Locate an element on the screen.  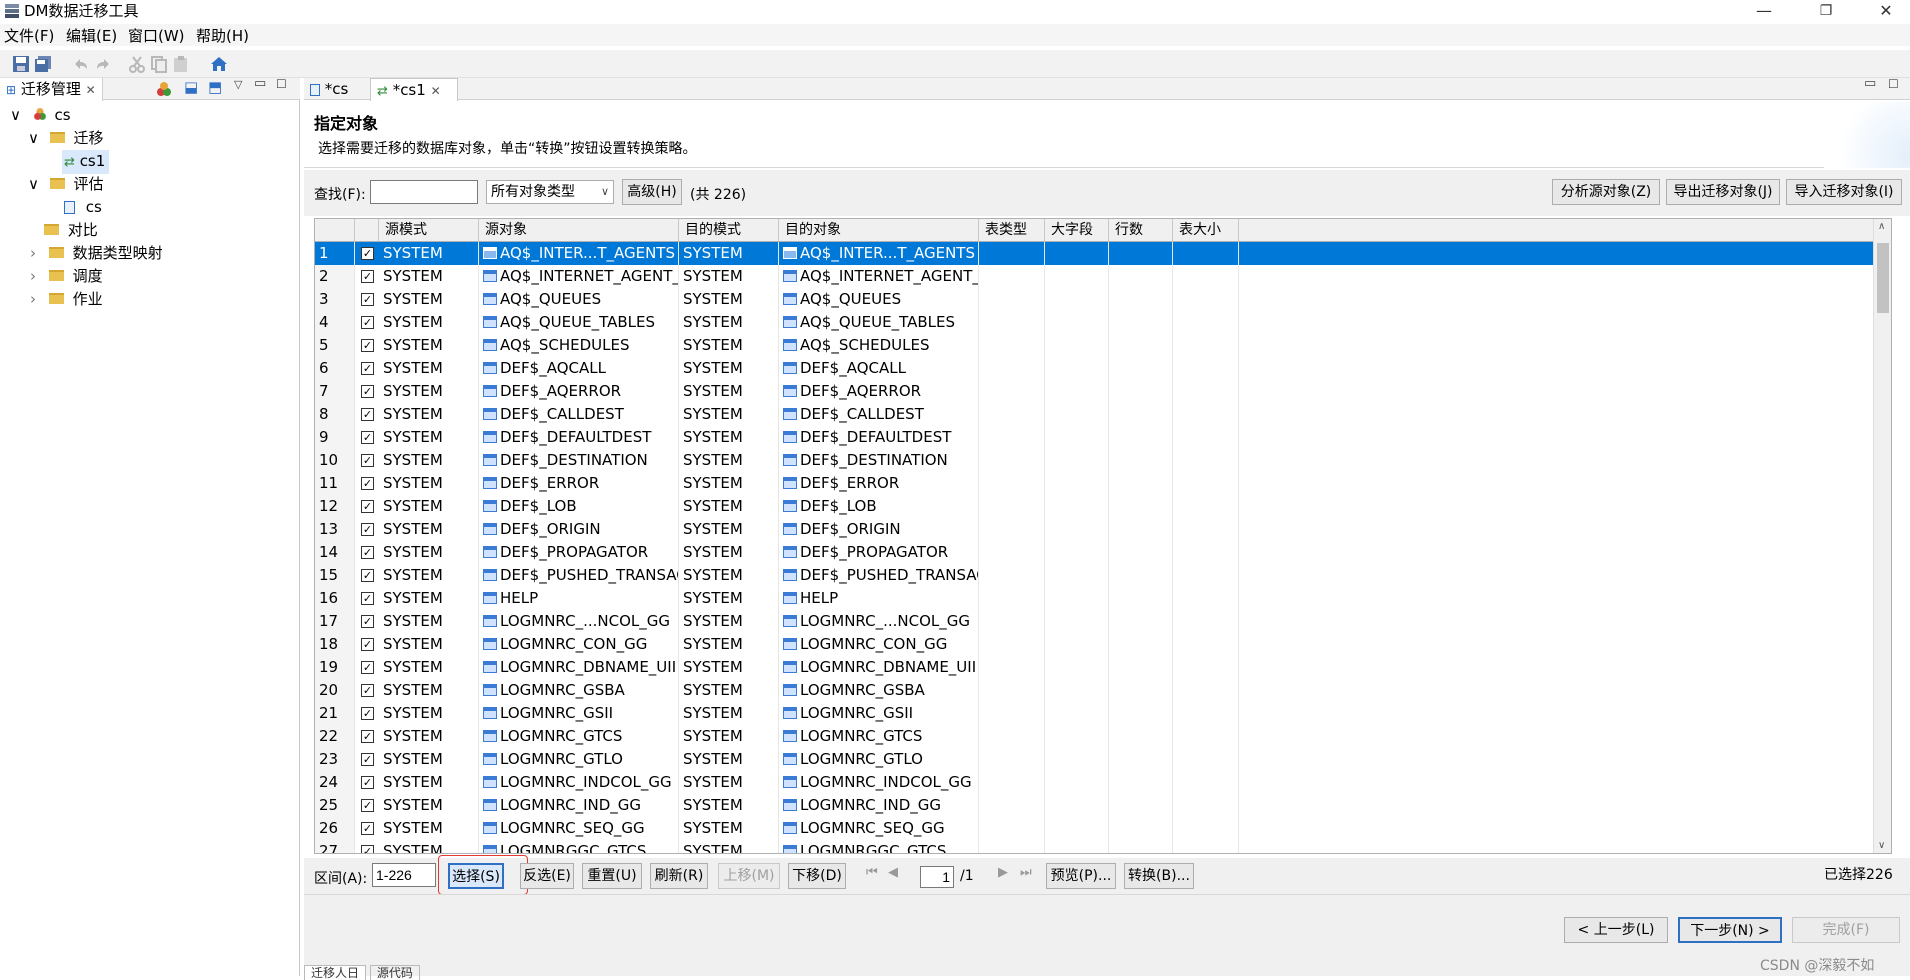
target-object-cell: DEF$_DEFAULTDEST is located at coordinates (879, 437).